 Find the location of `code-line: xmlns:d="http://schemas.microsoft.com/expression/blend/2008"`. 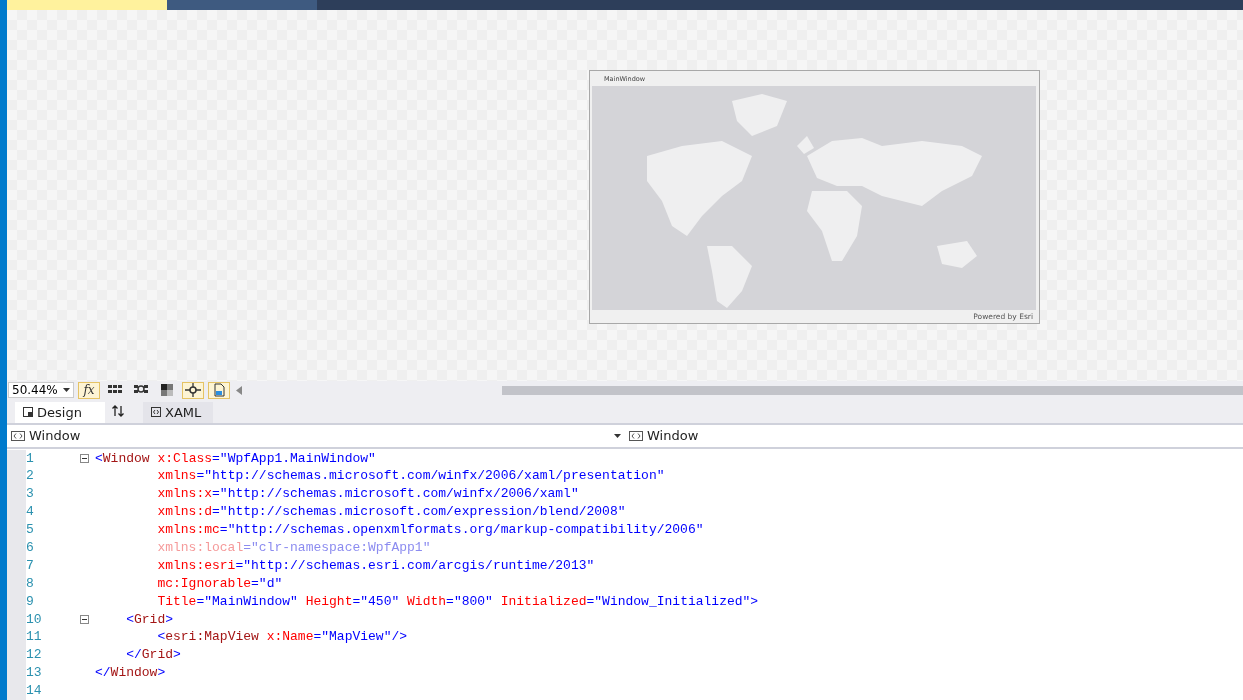

code-line: xmlns:d="http://schemas.microsoft.com/expression/blend/2008" is located at coordinates (391, 512).